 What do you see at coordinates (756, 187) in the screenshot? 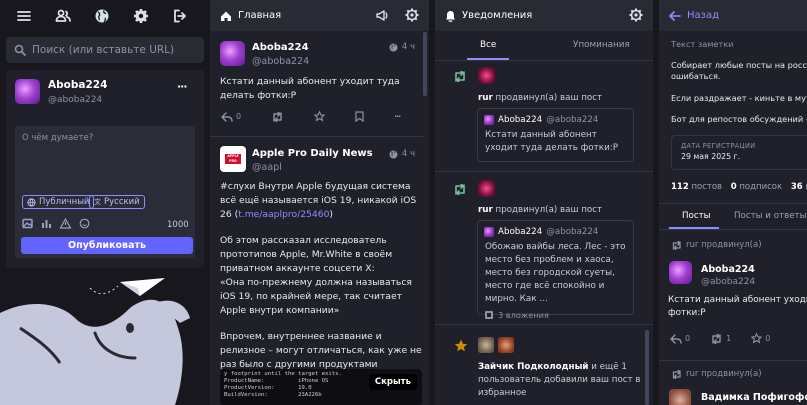
I see `following-stat: 0 подписок` at bounding box center [756, 187].